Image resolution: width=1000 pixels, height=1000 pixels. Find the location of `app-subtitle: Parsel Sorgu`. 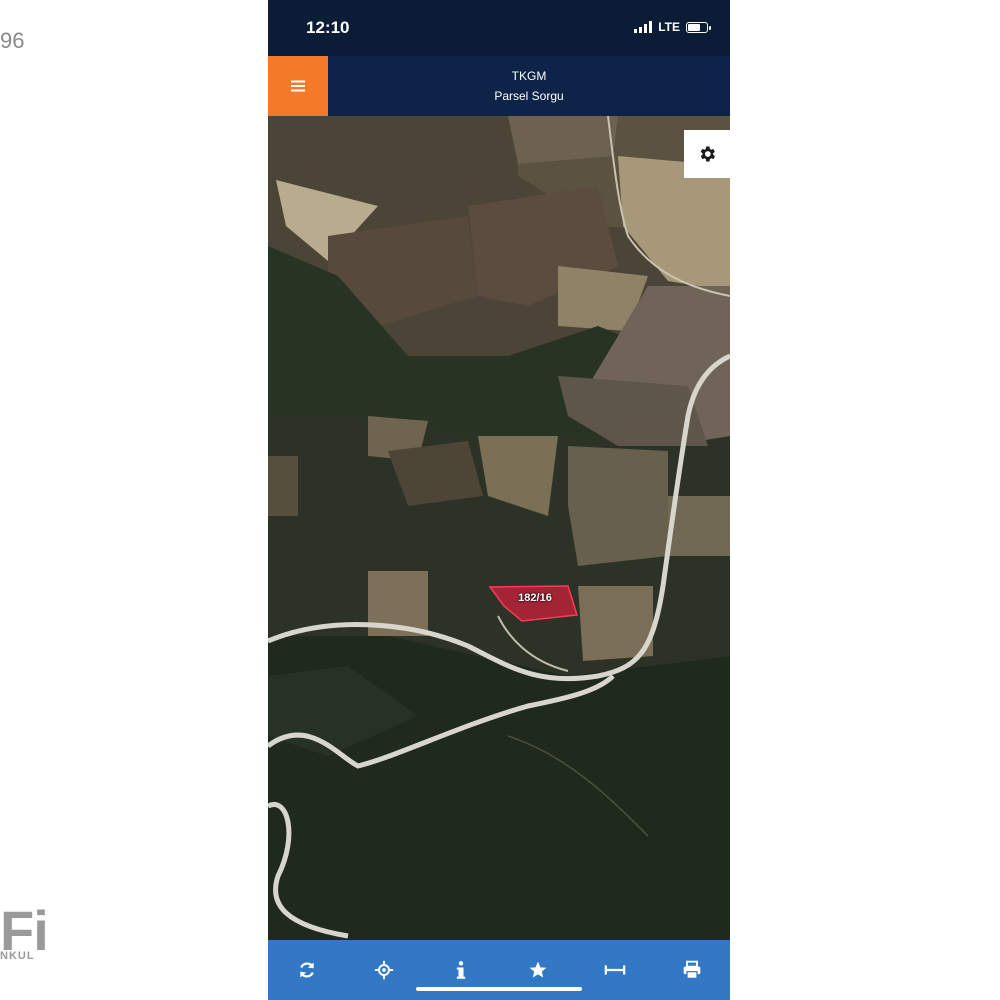

app-subtitle: Parsel Sorgu is located at coordinates (529, 96).